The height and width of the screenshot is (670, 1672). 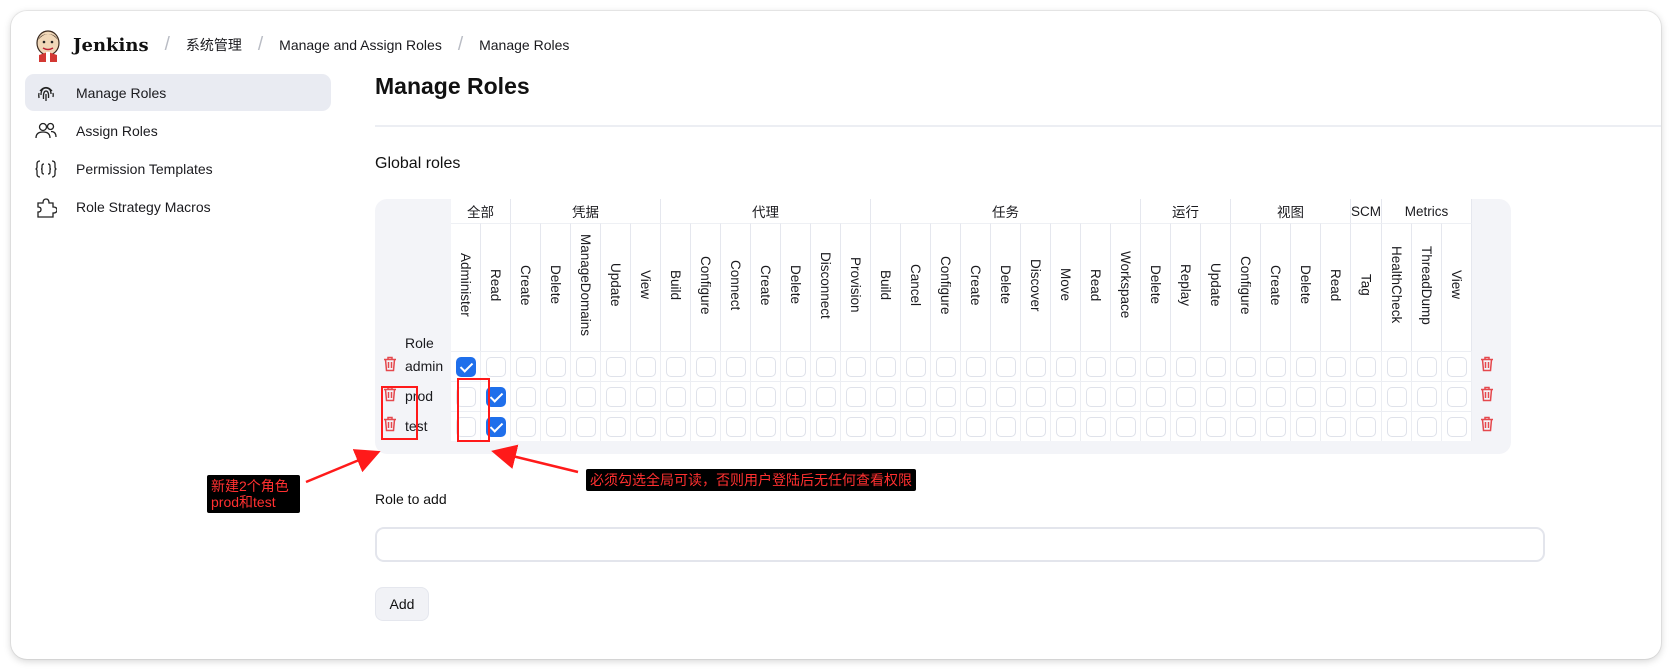 What do you see at coordinates (214, 45) in the screenshot?
I see `breadcrumb-item-manage-jenkins: 系统管理` at bounding box center [214, 45].